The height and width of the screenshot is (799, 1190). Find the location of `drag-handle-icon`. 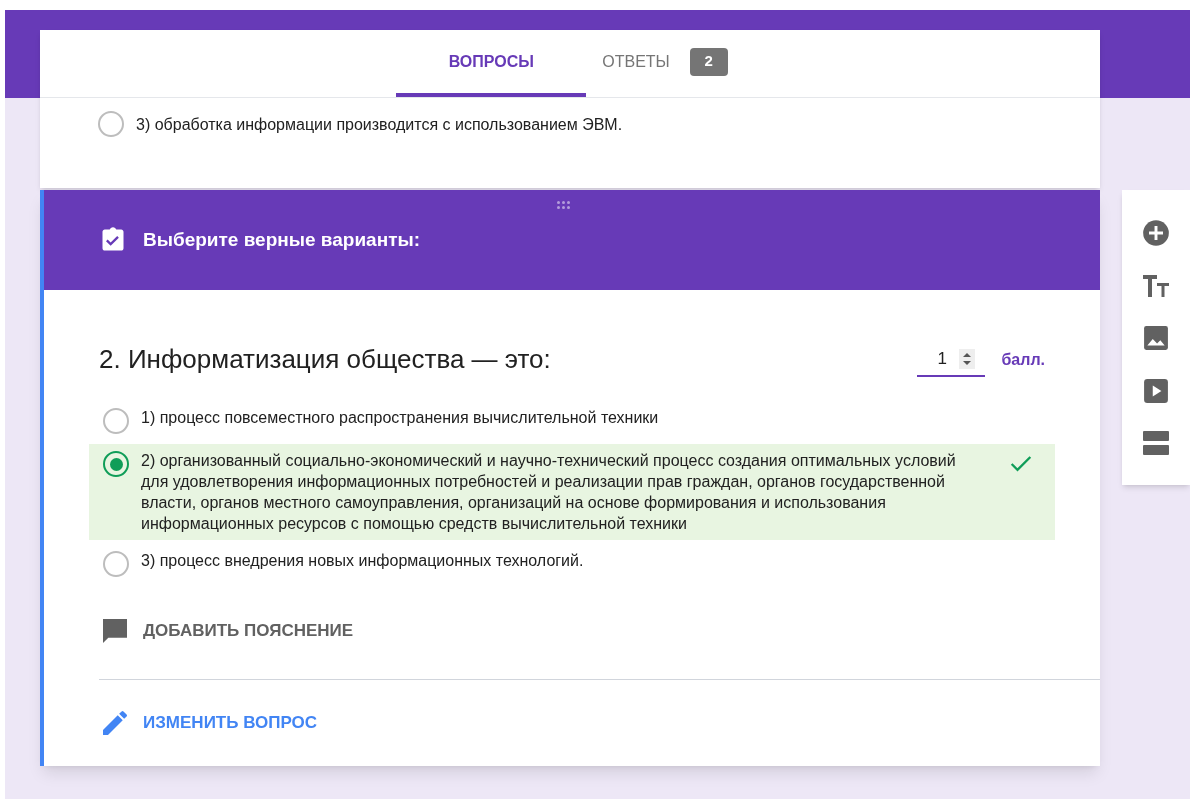

drag-handle-icon is located at coordinates (563, 205).